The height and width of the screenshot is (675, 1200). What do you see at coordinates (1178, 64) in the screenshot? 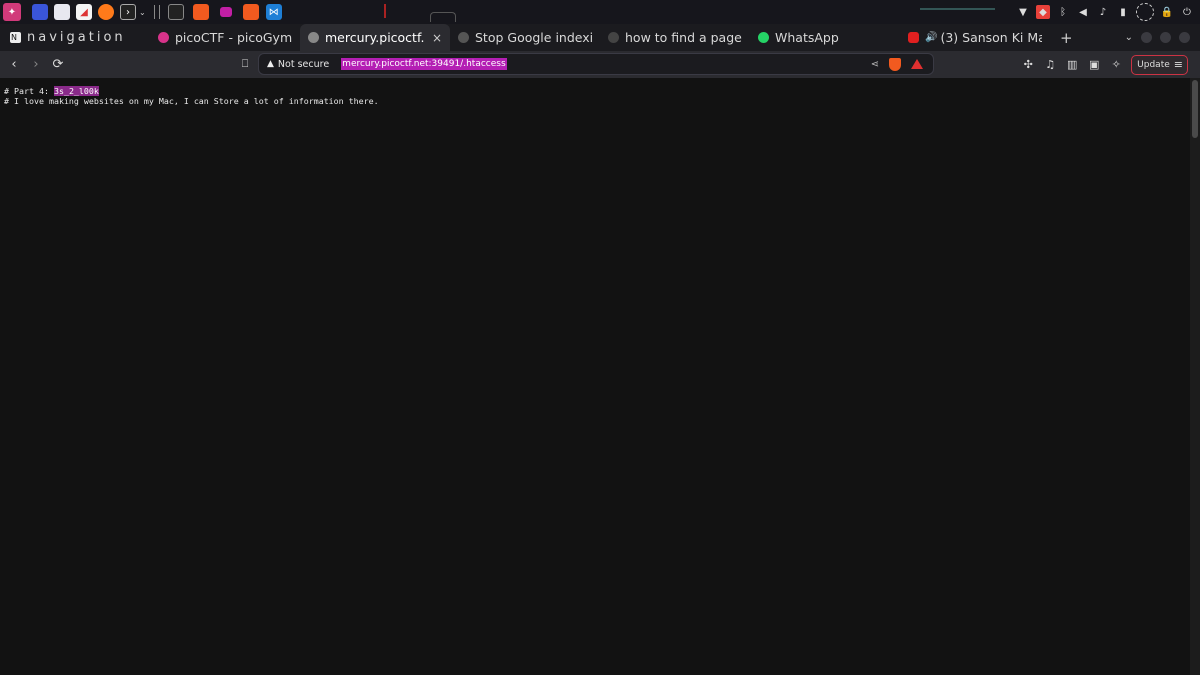
I see `menu-icon: ≡` at bounding box center [1178, 64].